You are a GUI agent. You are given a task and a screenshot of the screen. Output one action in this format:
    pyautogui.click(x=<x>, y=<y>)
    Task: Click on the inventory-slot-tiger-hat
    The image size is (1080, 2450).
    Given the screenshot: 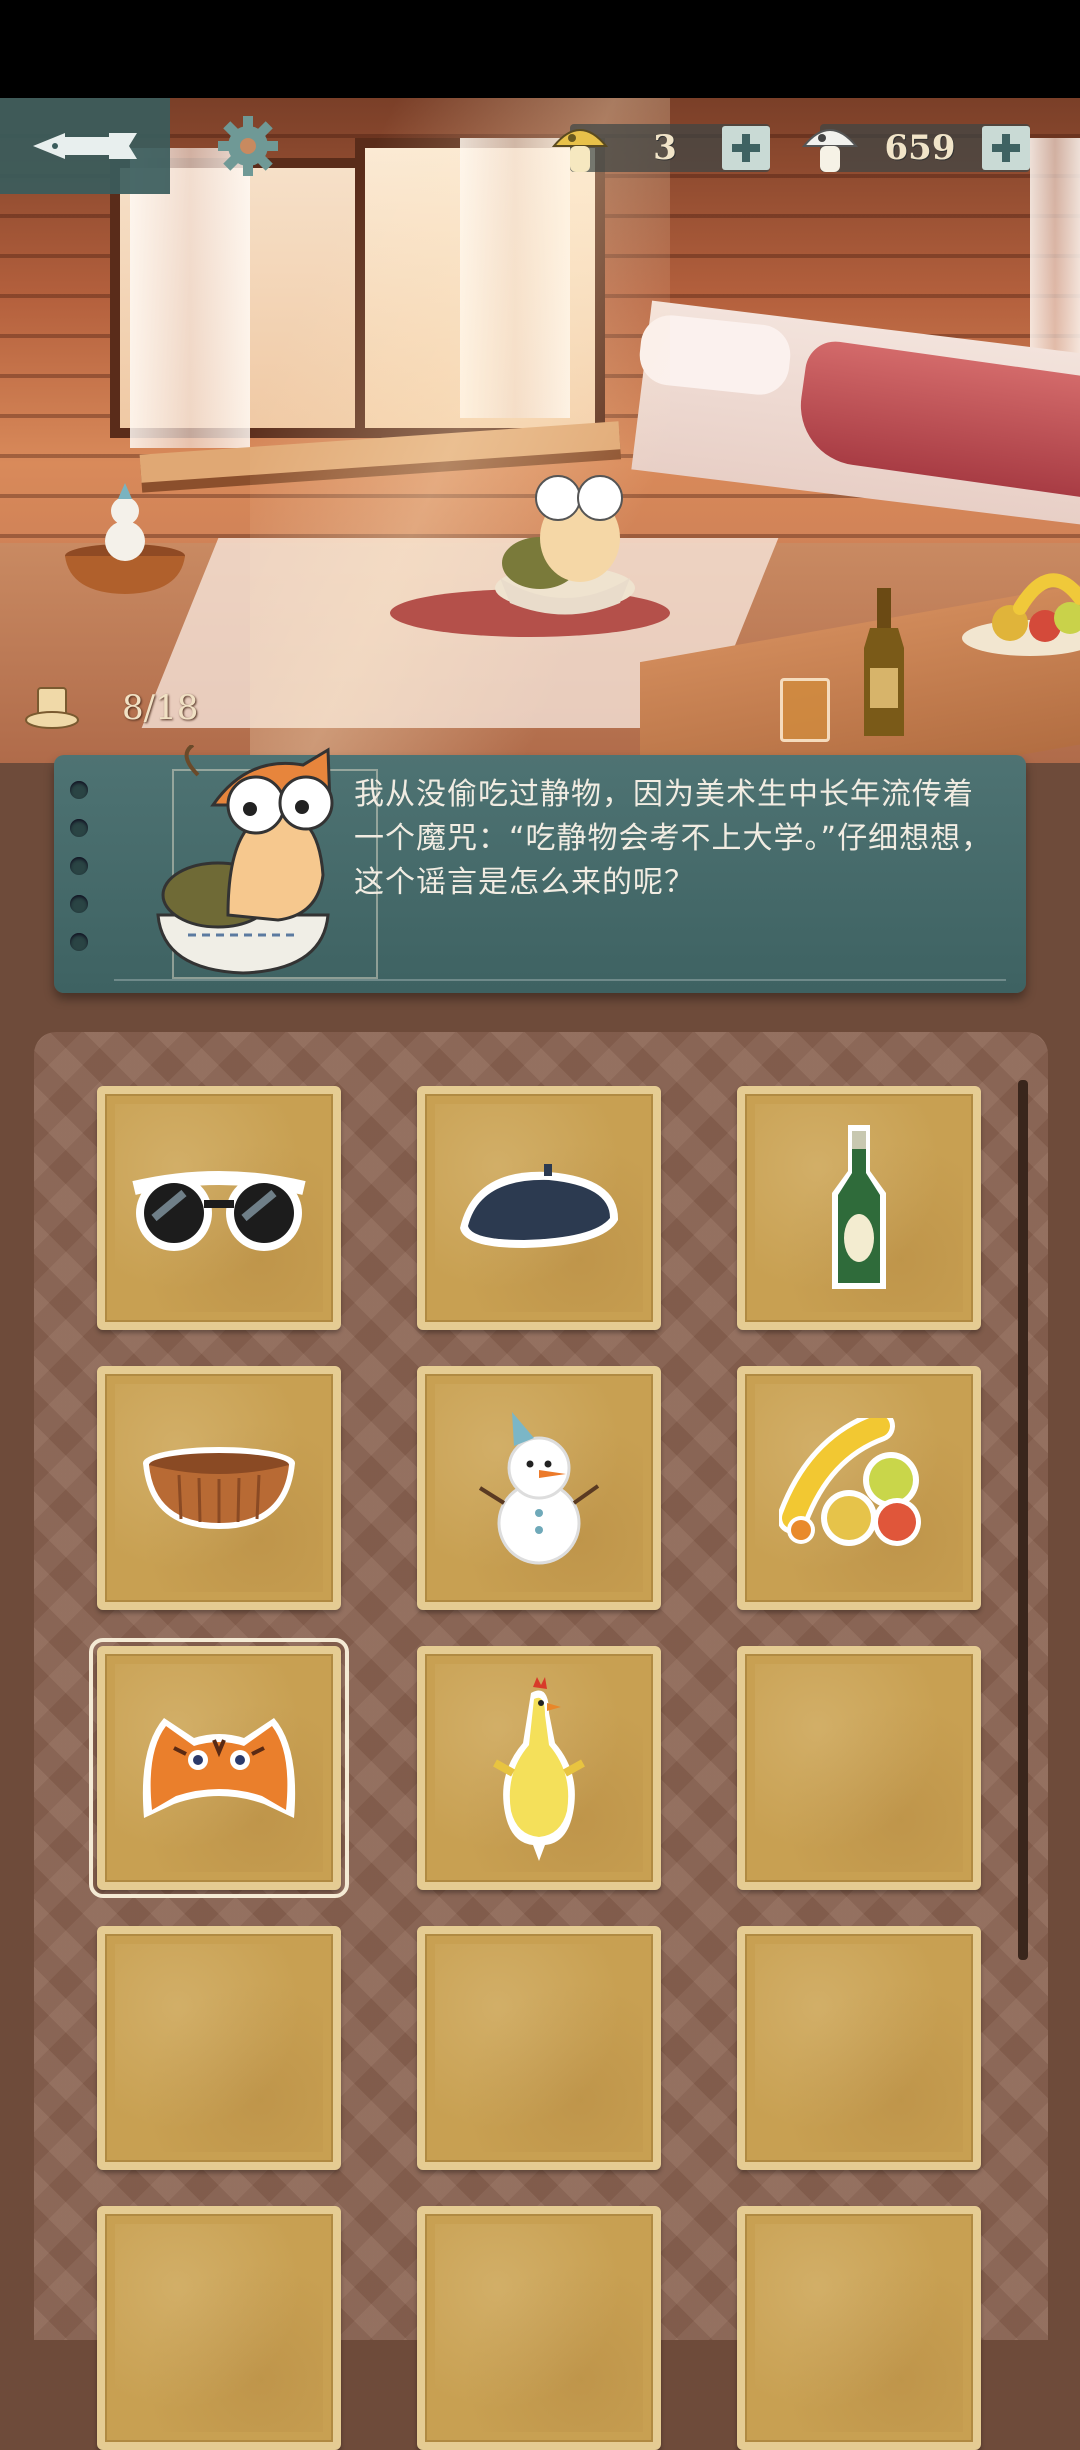 What is the action you would take?
    pyautogui.click(x=219, y=1768)
    